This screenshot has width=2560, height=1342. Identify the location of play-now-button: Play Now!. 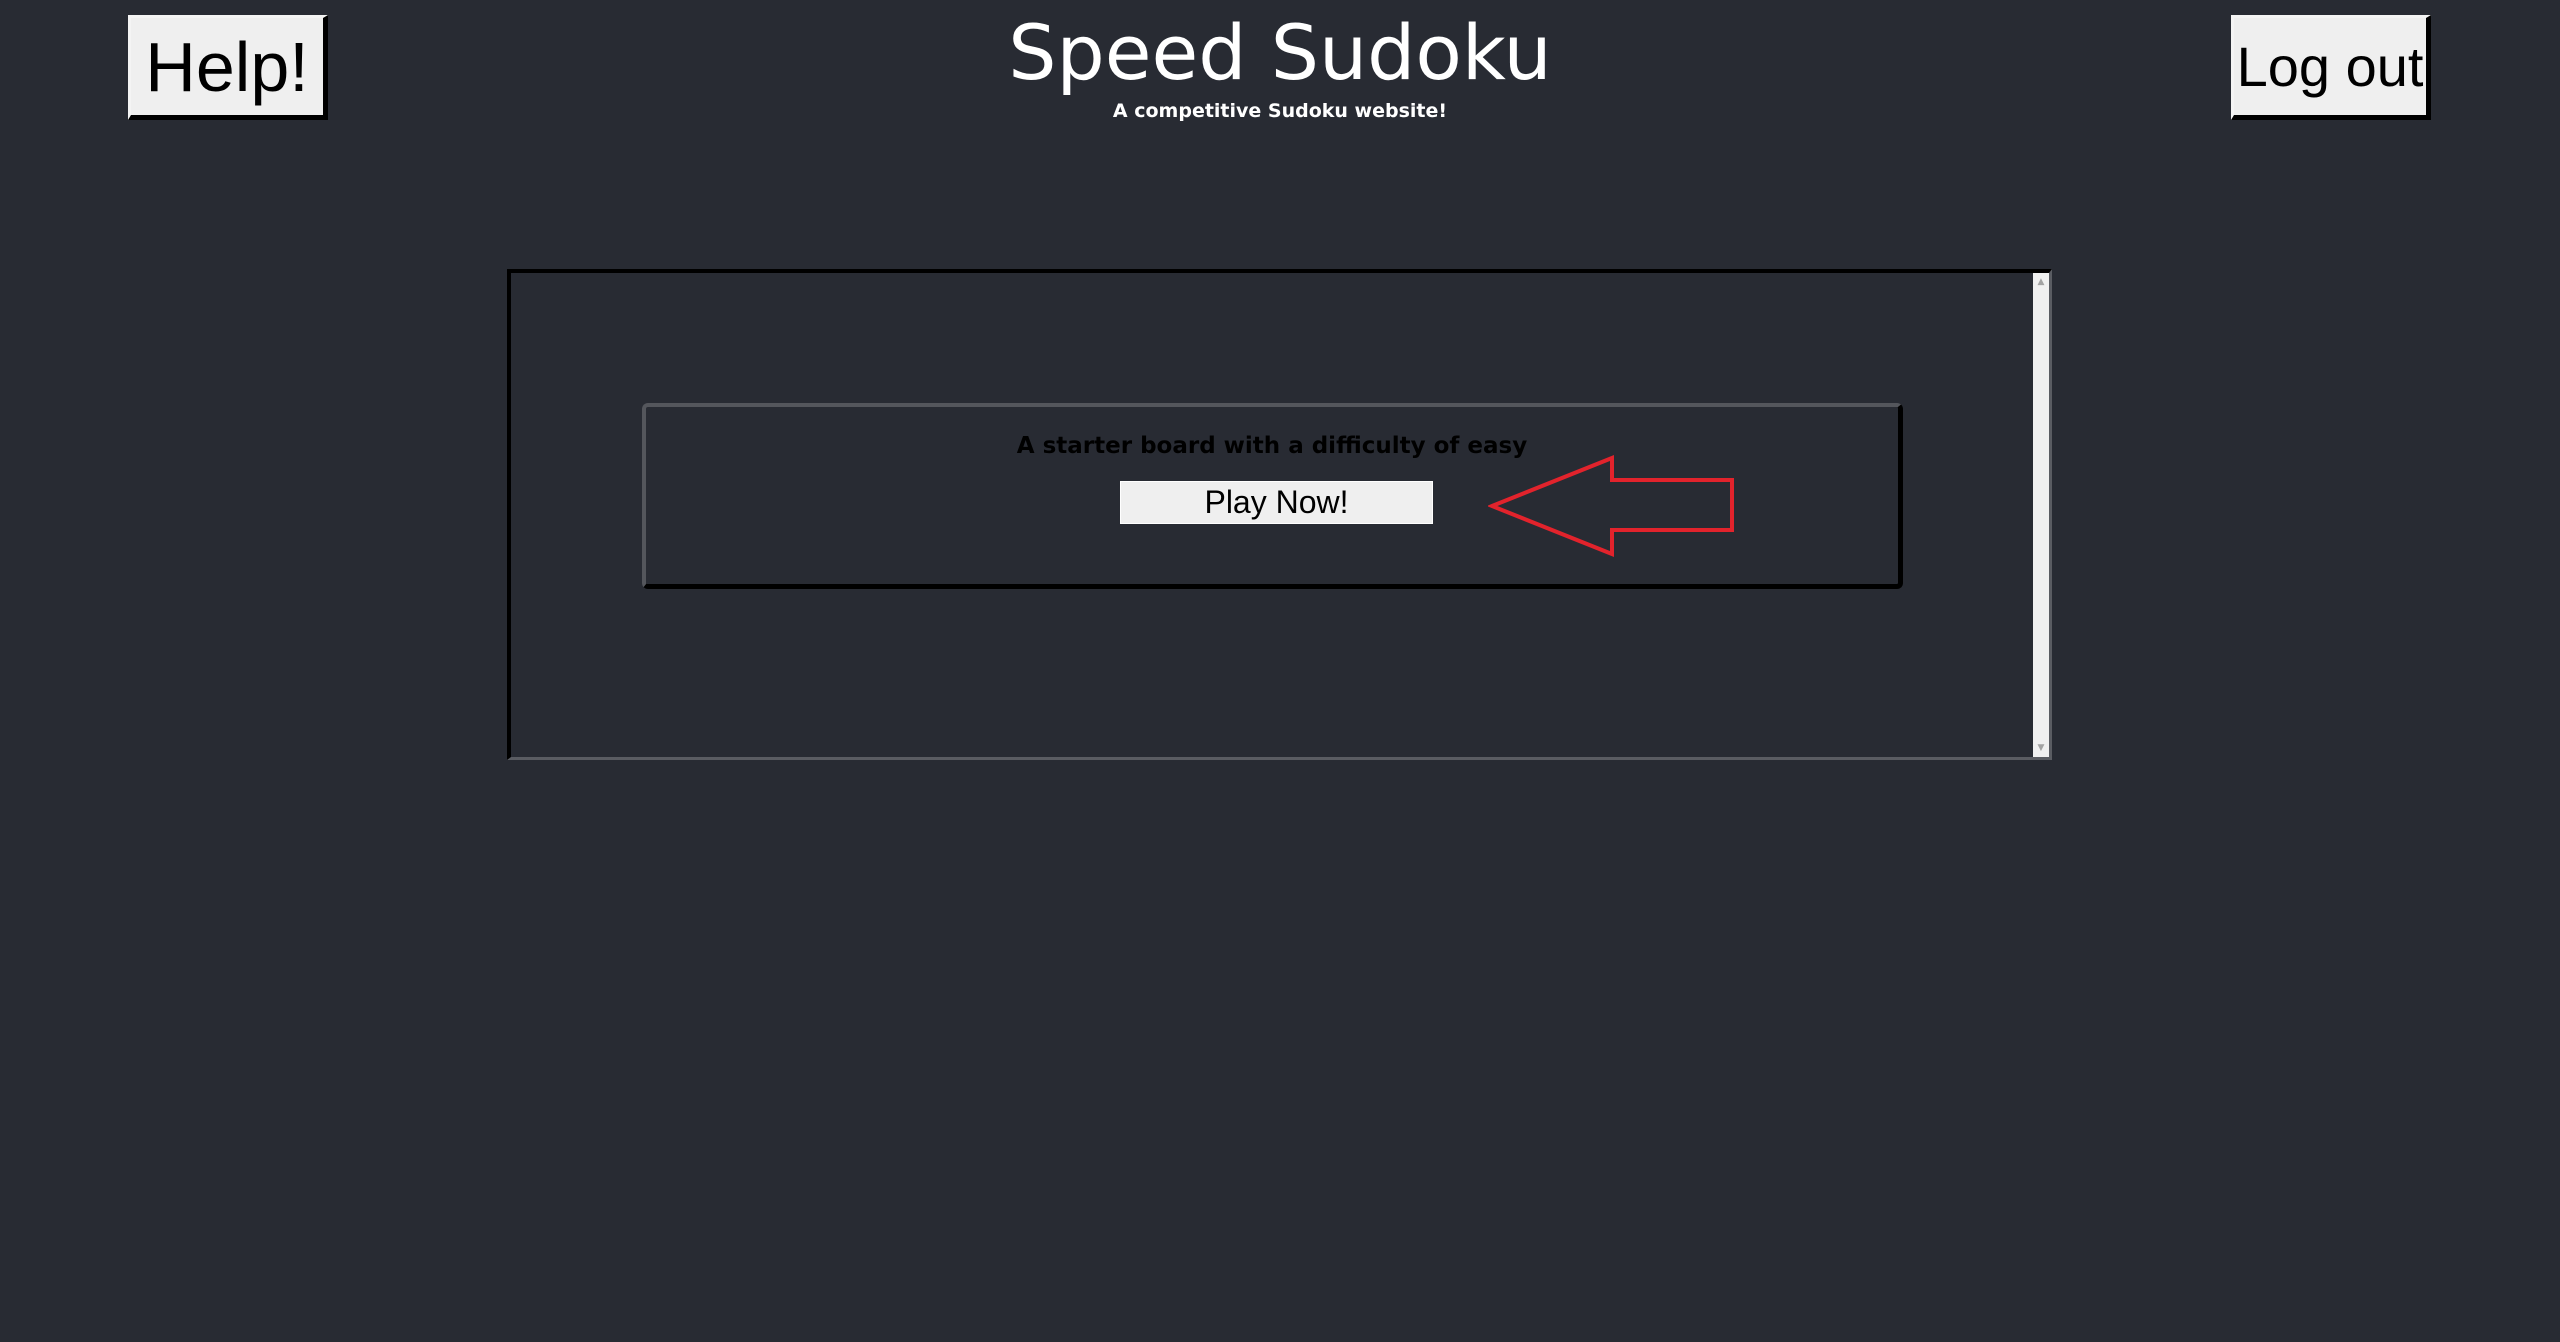
(1276, 502).